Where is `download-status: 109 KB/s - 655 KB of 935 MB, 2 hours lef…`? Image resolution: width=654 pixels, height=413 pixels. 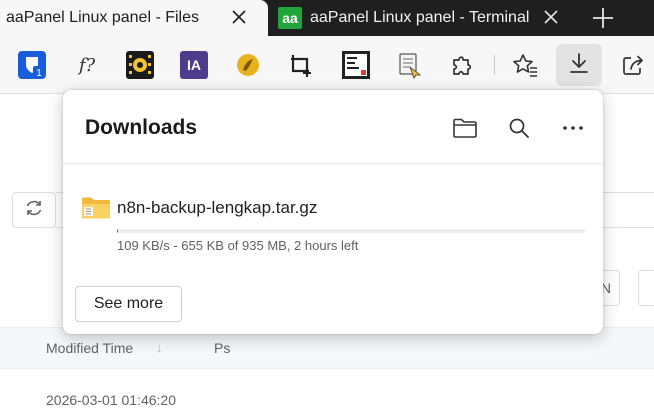 download-status: 109 KB/s - 655 KB of 935 MB, 2 hours lef… is located at coordinates (238, 245).